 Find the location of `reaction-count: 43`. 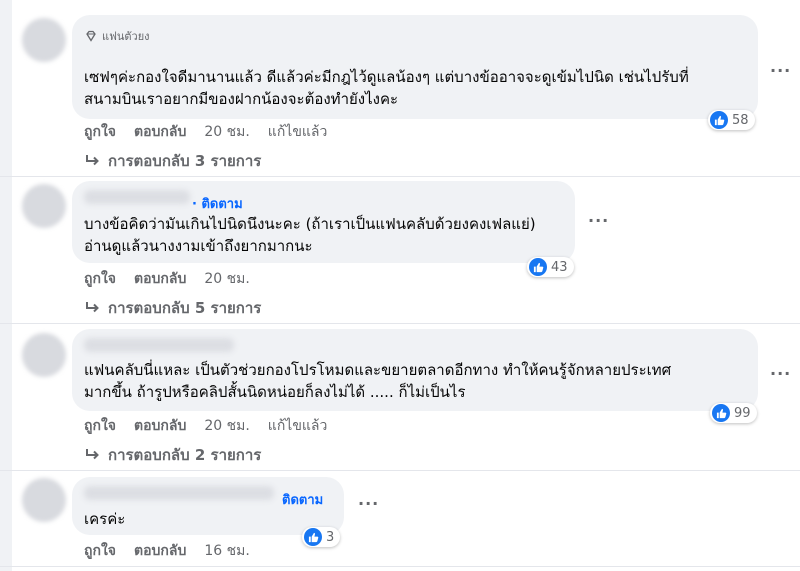

reaction-count: 43 is located at coordinates (550, 267).